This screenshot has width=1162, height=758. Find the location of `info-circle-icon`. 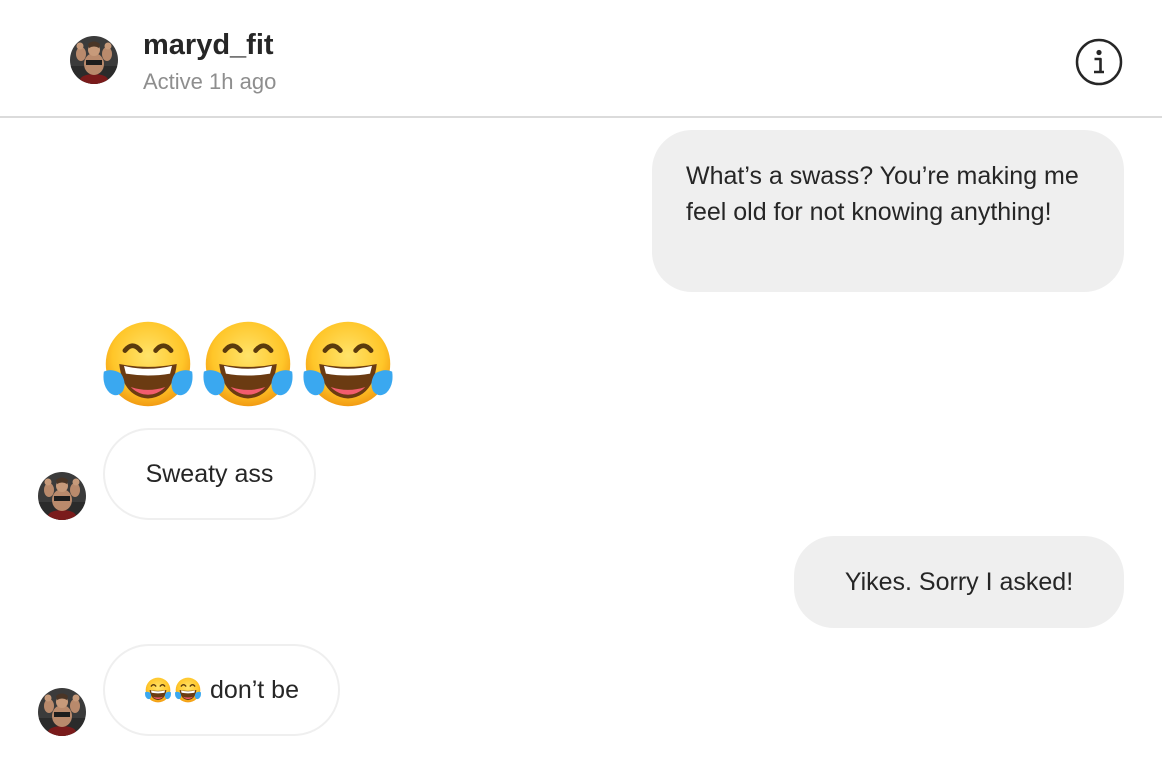

info-circle-icon is located at coordinates (1099, 62).